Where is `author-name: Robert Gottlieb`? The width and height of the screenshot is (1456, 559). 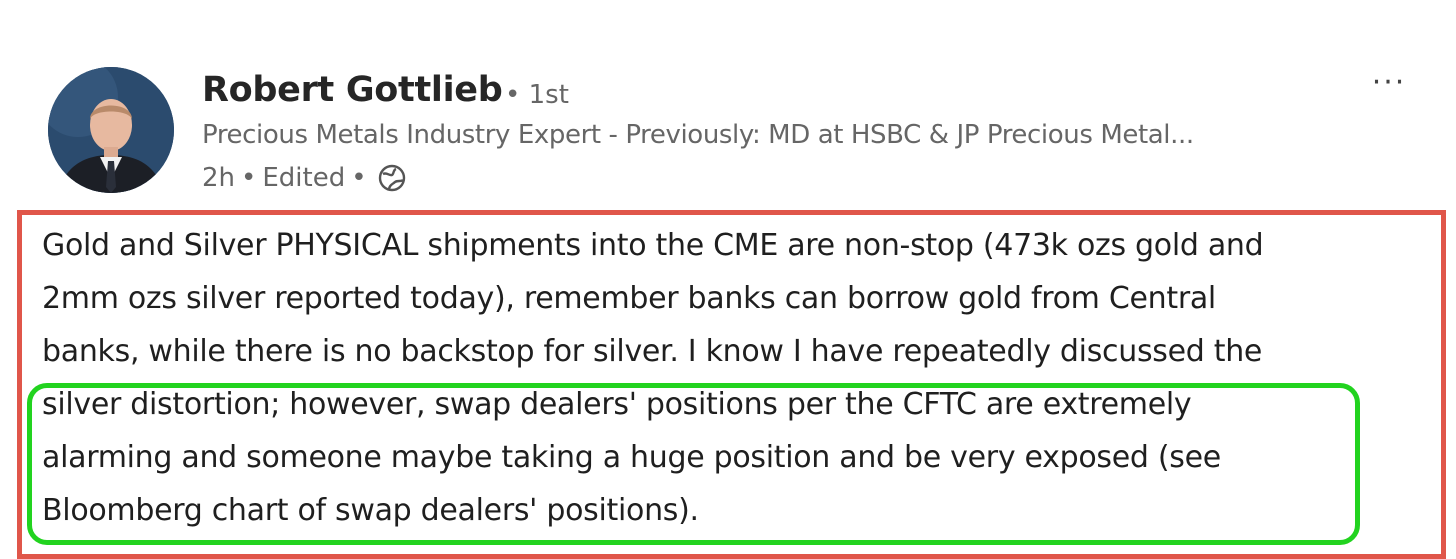
author-name: Robert Gottlieb is located at coordinates (352, 90).